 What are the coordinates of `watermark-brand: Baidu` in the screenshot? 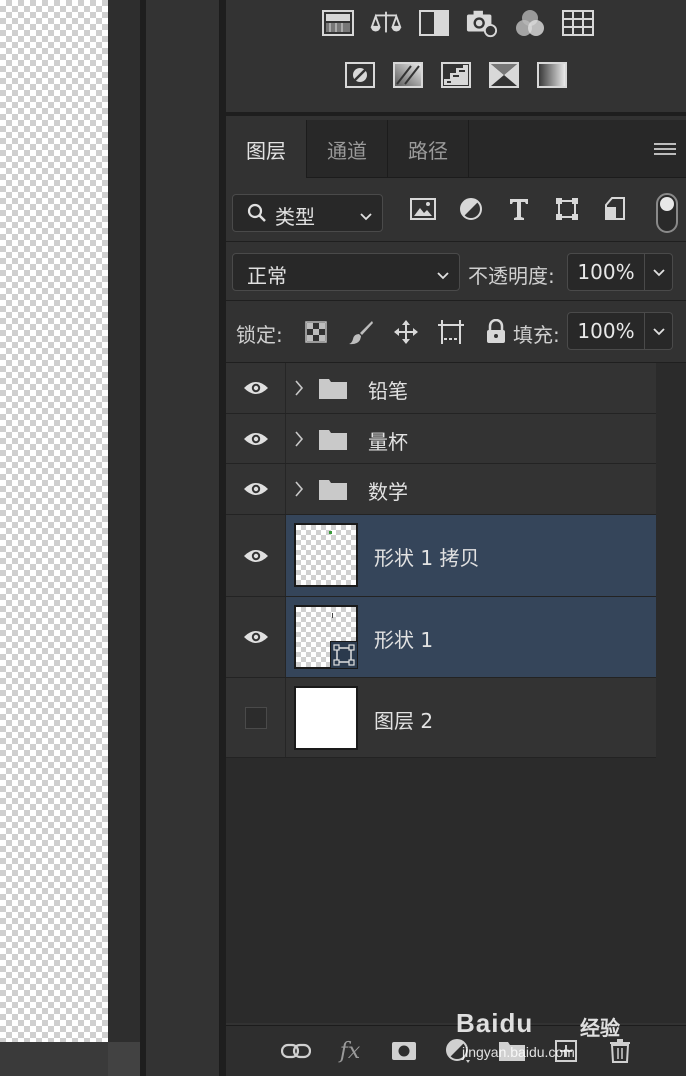 It's located at (495, 1023).